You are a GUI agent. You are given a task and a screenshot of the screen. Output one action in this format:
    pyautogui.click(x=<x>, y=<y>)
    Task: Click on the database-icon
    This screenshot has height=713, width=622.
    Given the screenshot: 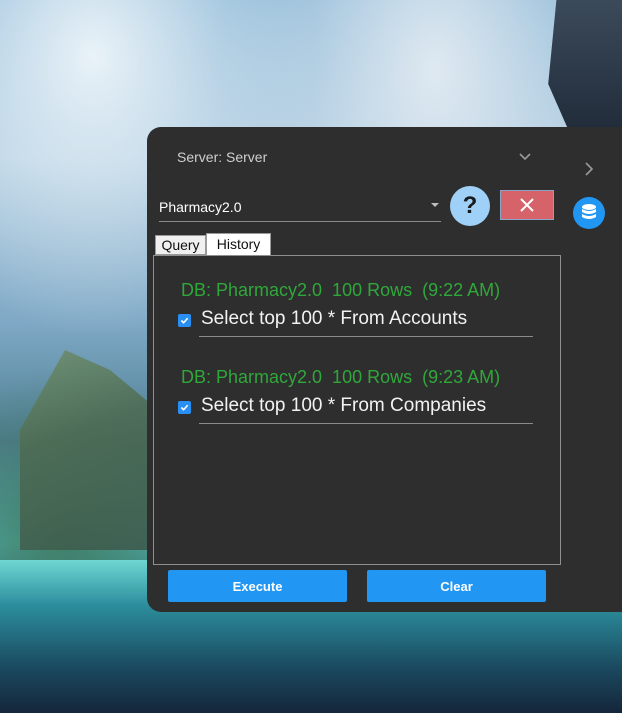 What is the action you would take?
    pyautogui.click(x=589, y=213)
    